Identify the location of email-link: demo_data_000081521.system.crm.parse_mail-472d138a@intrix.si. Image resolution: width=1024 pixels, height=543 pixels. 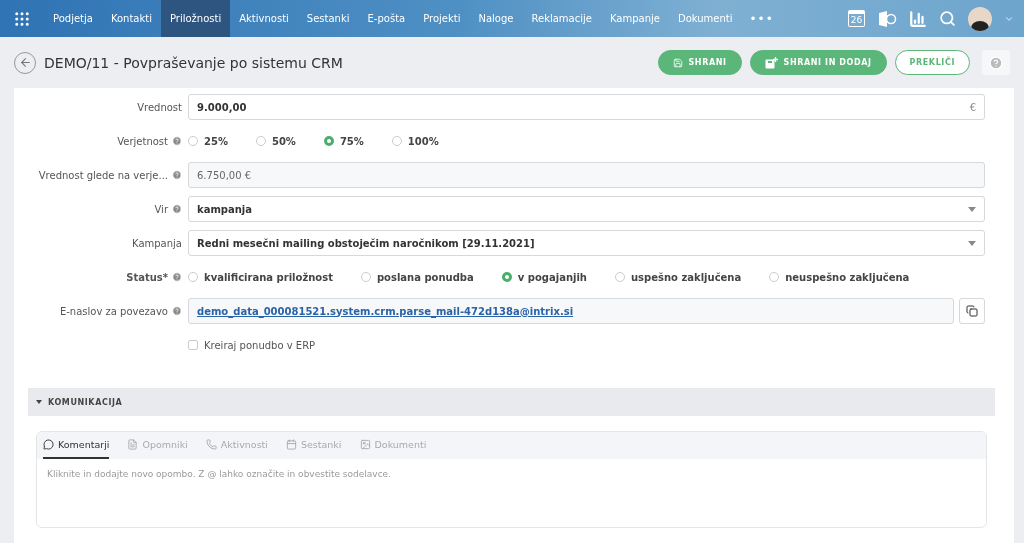
(385, 311).